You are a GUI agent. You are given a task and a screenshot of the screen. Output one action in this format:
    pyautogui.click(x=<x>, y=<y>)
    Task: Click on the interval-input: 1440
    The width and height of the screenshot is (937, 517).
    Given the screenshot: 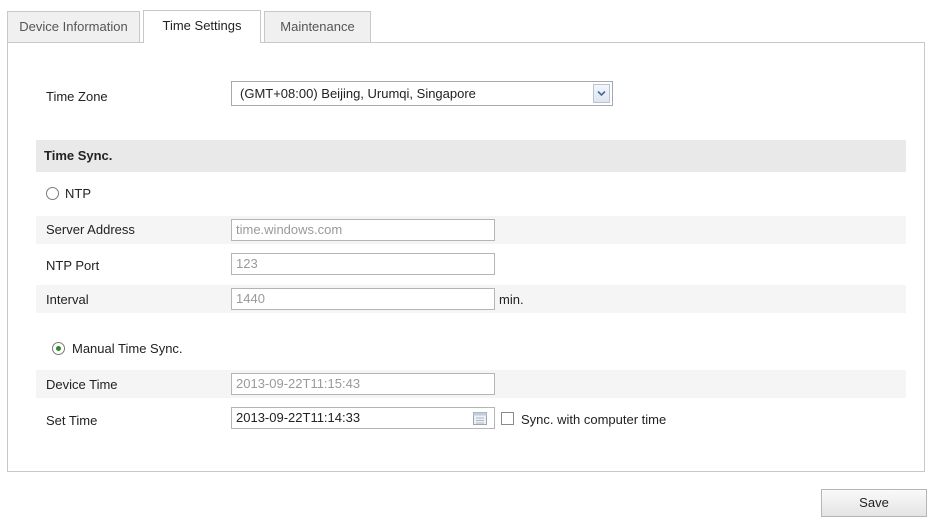 What is the action you would take?
    pyautogui.click(x=363, y=299)
    